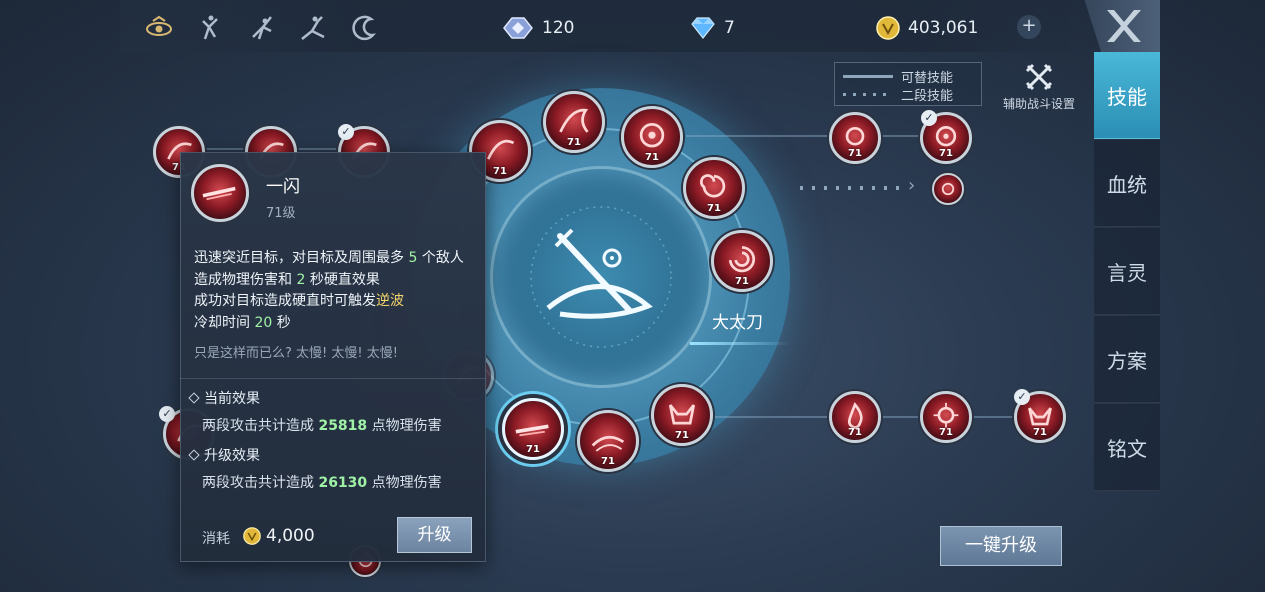 The image size is (1265, 592). Describe the element at coordinates (1127, 183) in the screenshot. I see `tab-bloodline: 血统` at that location.